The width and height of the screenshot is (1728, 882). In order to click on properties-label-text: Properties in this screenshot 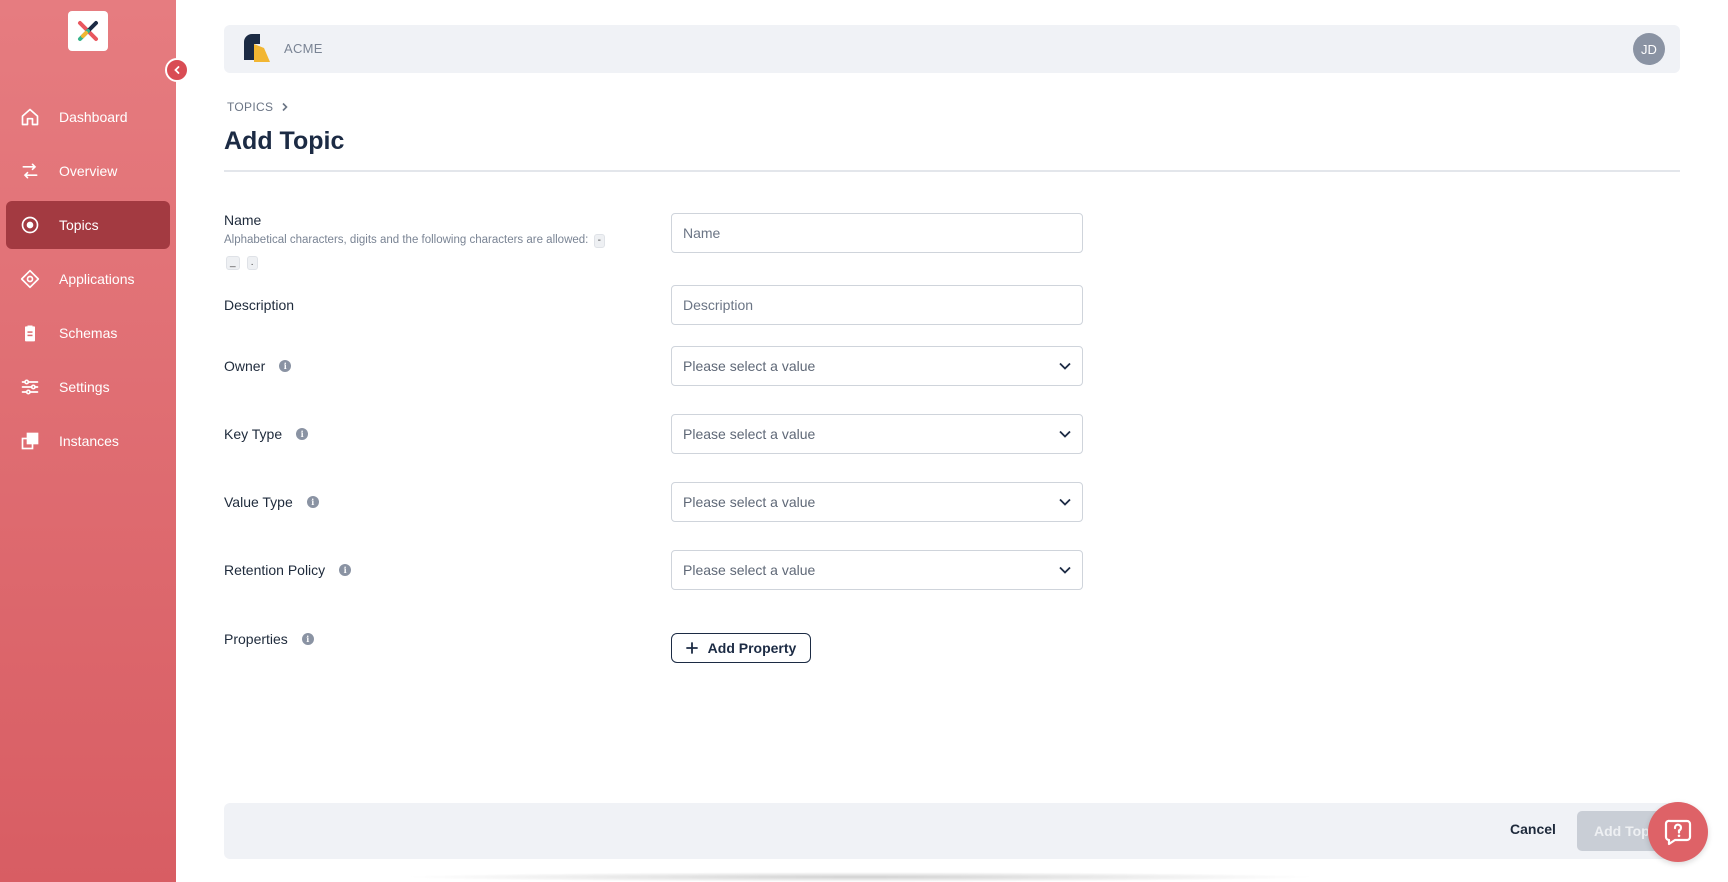, I will do `click(256, 639)`.